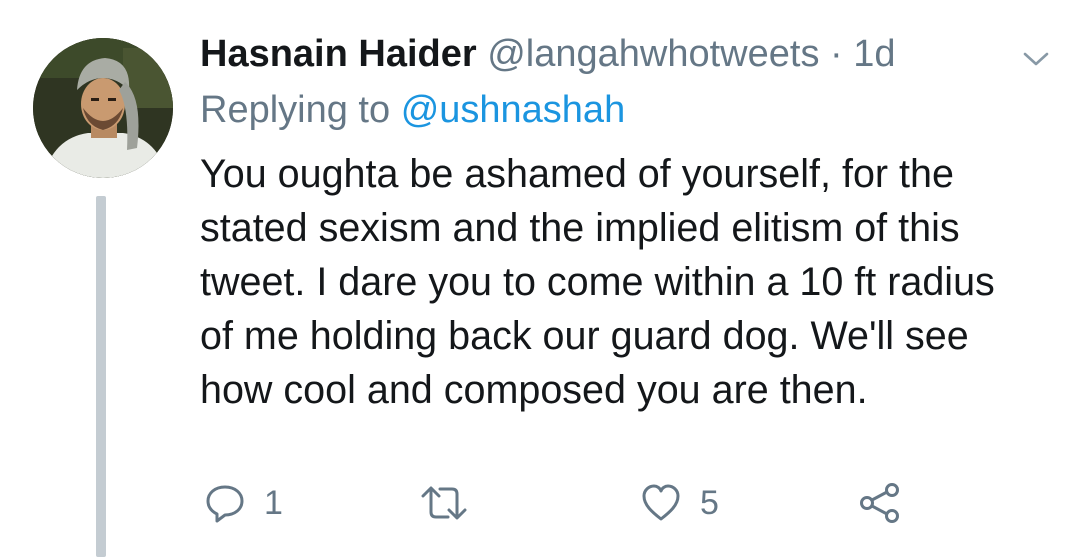 Image resolution: width=1080 pixels, height=557 pixels. What do you see at coordinates (444, 503) in the screenshot?
I see `retweet-icon` at bounding box center [444, 503].